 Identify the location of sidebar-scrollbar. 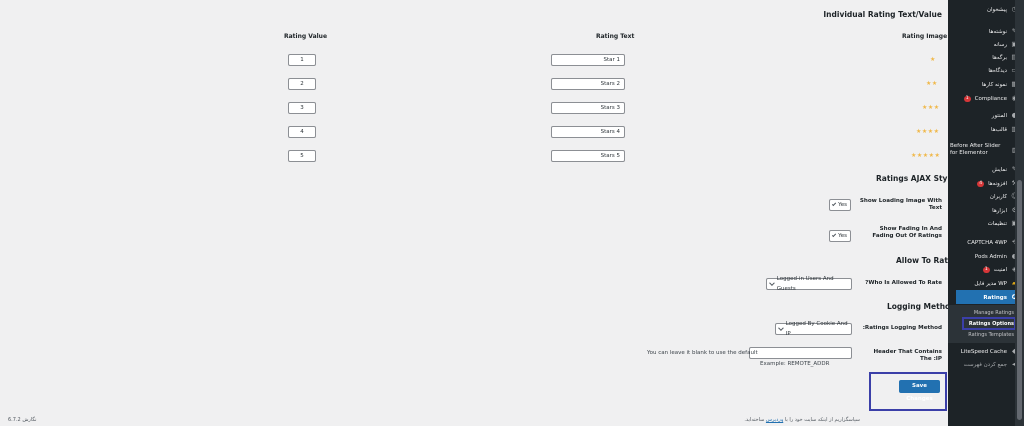
(1019, 213).